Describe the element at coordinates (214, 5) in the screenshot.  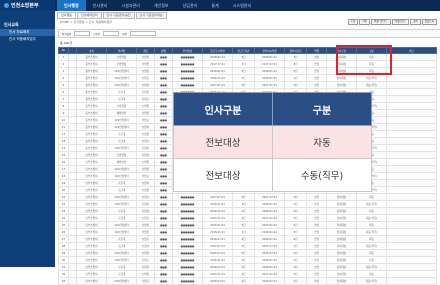
I see `nav-item-stats: 통계` at that location.